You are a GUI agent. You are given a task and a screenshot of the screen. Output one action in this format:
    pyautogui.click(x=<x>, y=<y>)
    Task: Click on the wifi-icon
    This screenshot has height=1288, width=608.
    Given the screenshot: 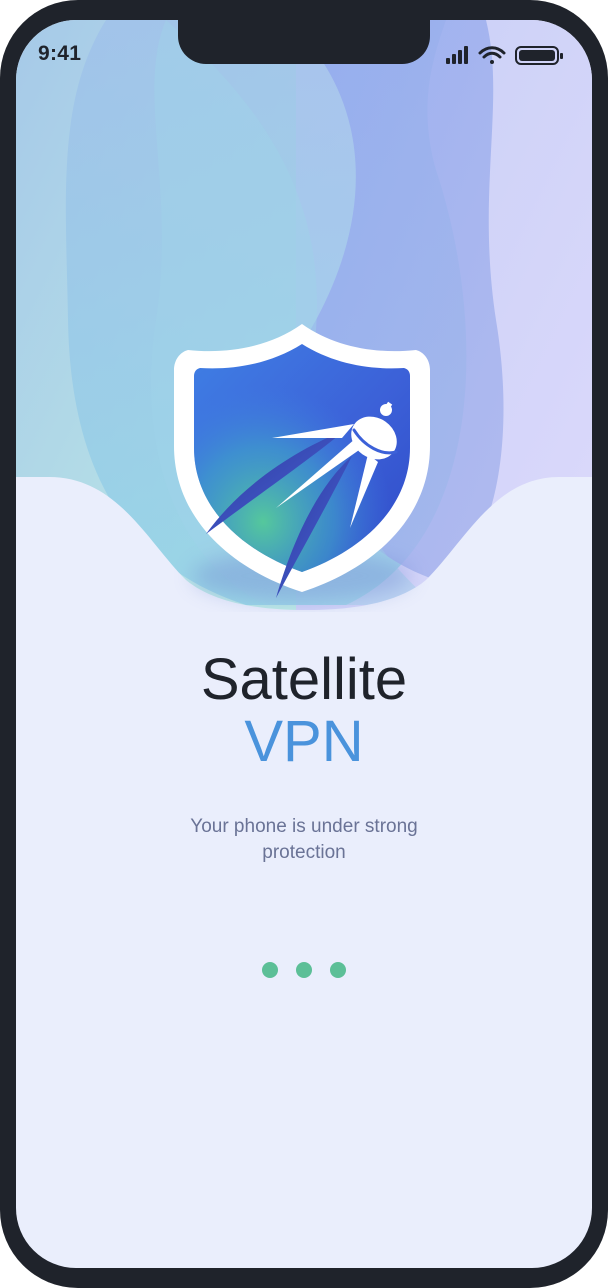 What is the action you would take?
    pyautogui.click(x=492, y=55)
    